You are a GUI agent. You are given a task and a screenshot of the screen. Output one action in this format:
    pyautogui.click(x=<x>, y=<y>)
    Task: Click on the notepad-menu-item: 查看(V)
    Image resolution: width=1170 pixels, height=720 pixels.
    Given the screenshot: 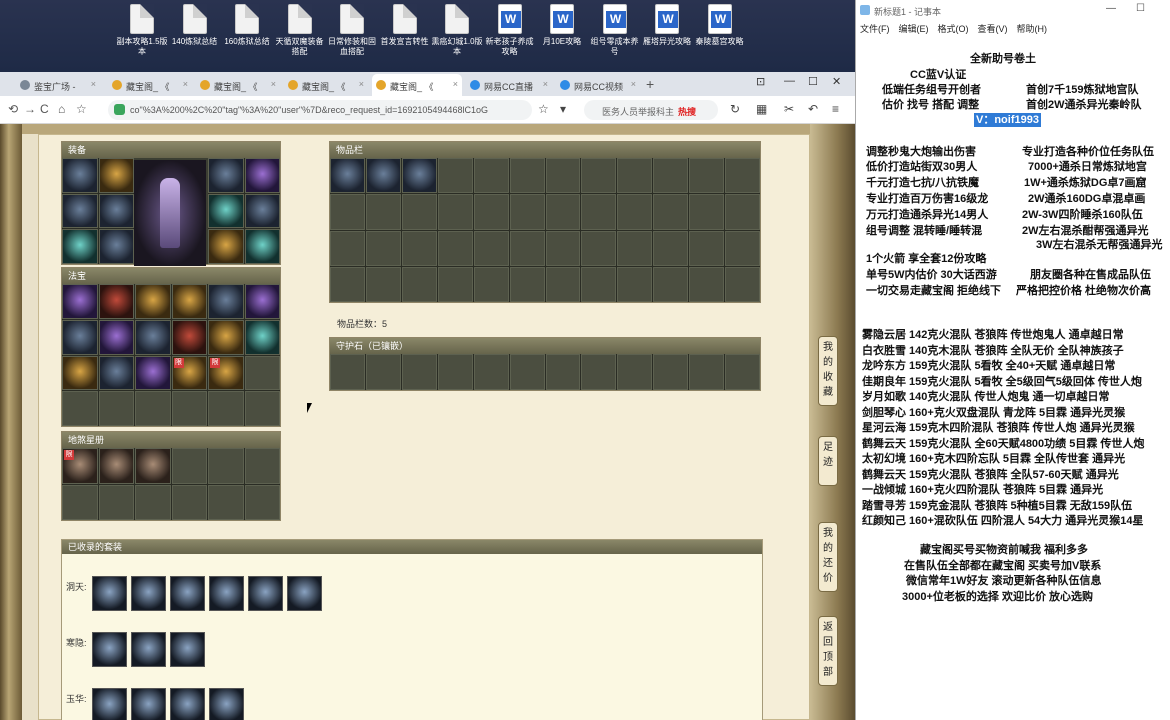 What is the action you would take?
    pyautogui.click(x=993, y=29)
    